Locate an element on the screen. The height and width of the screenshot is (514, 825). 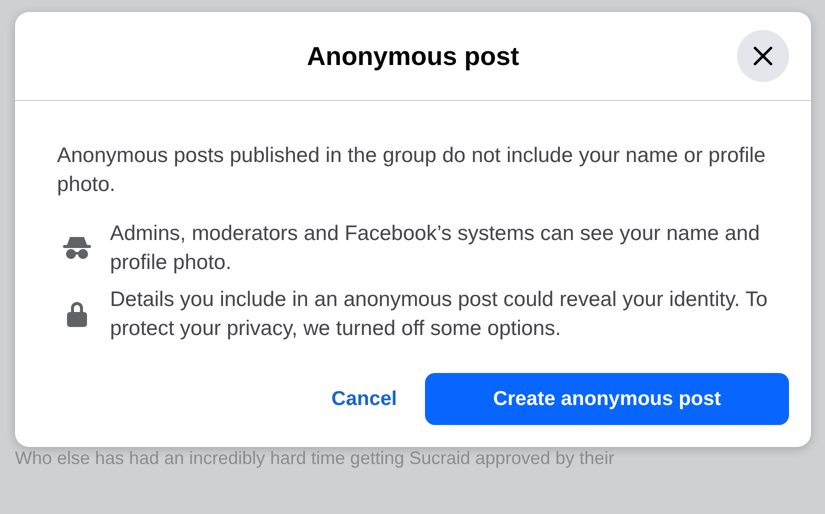
close-icon is located at coordinates (763, 56).